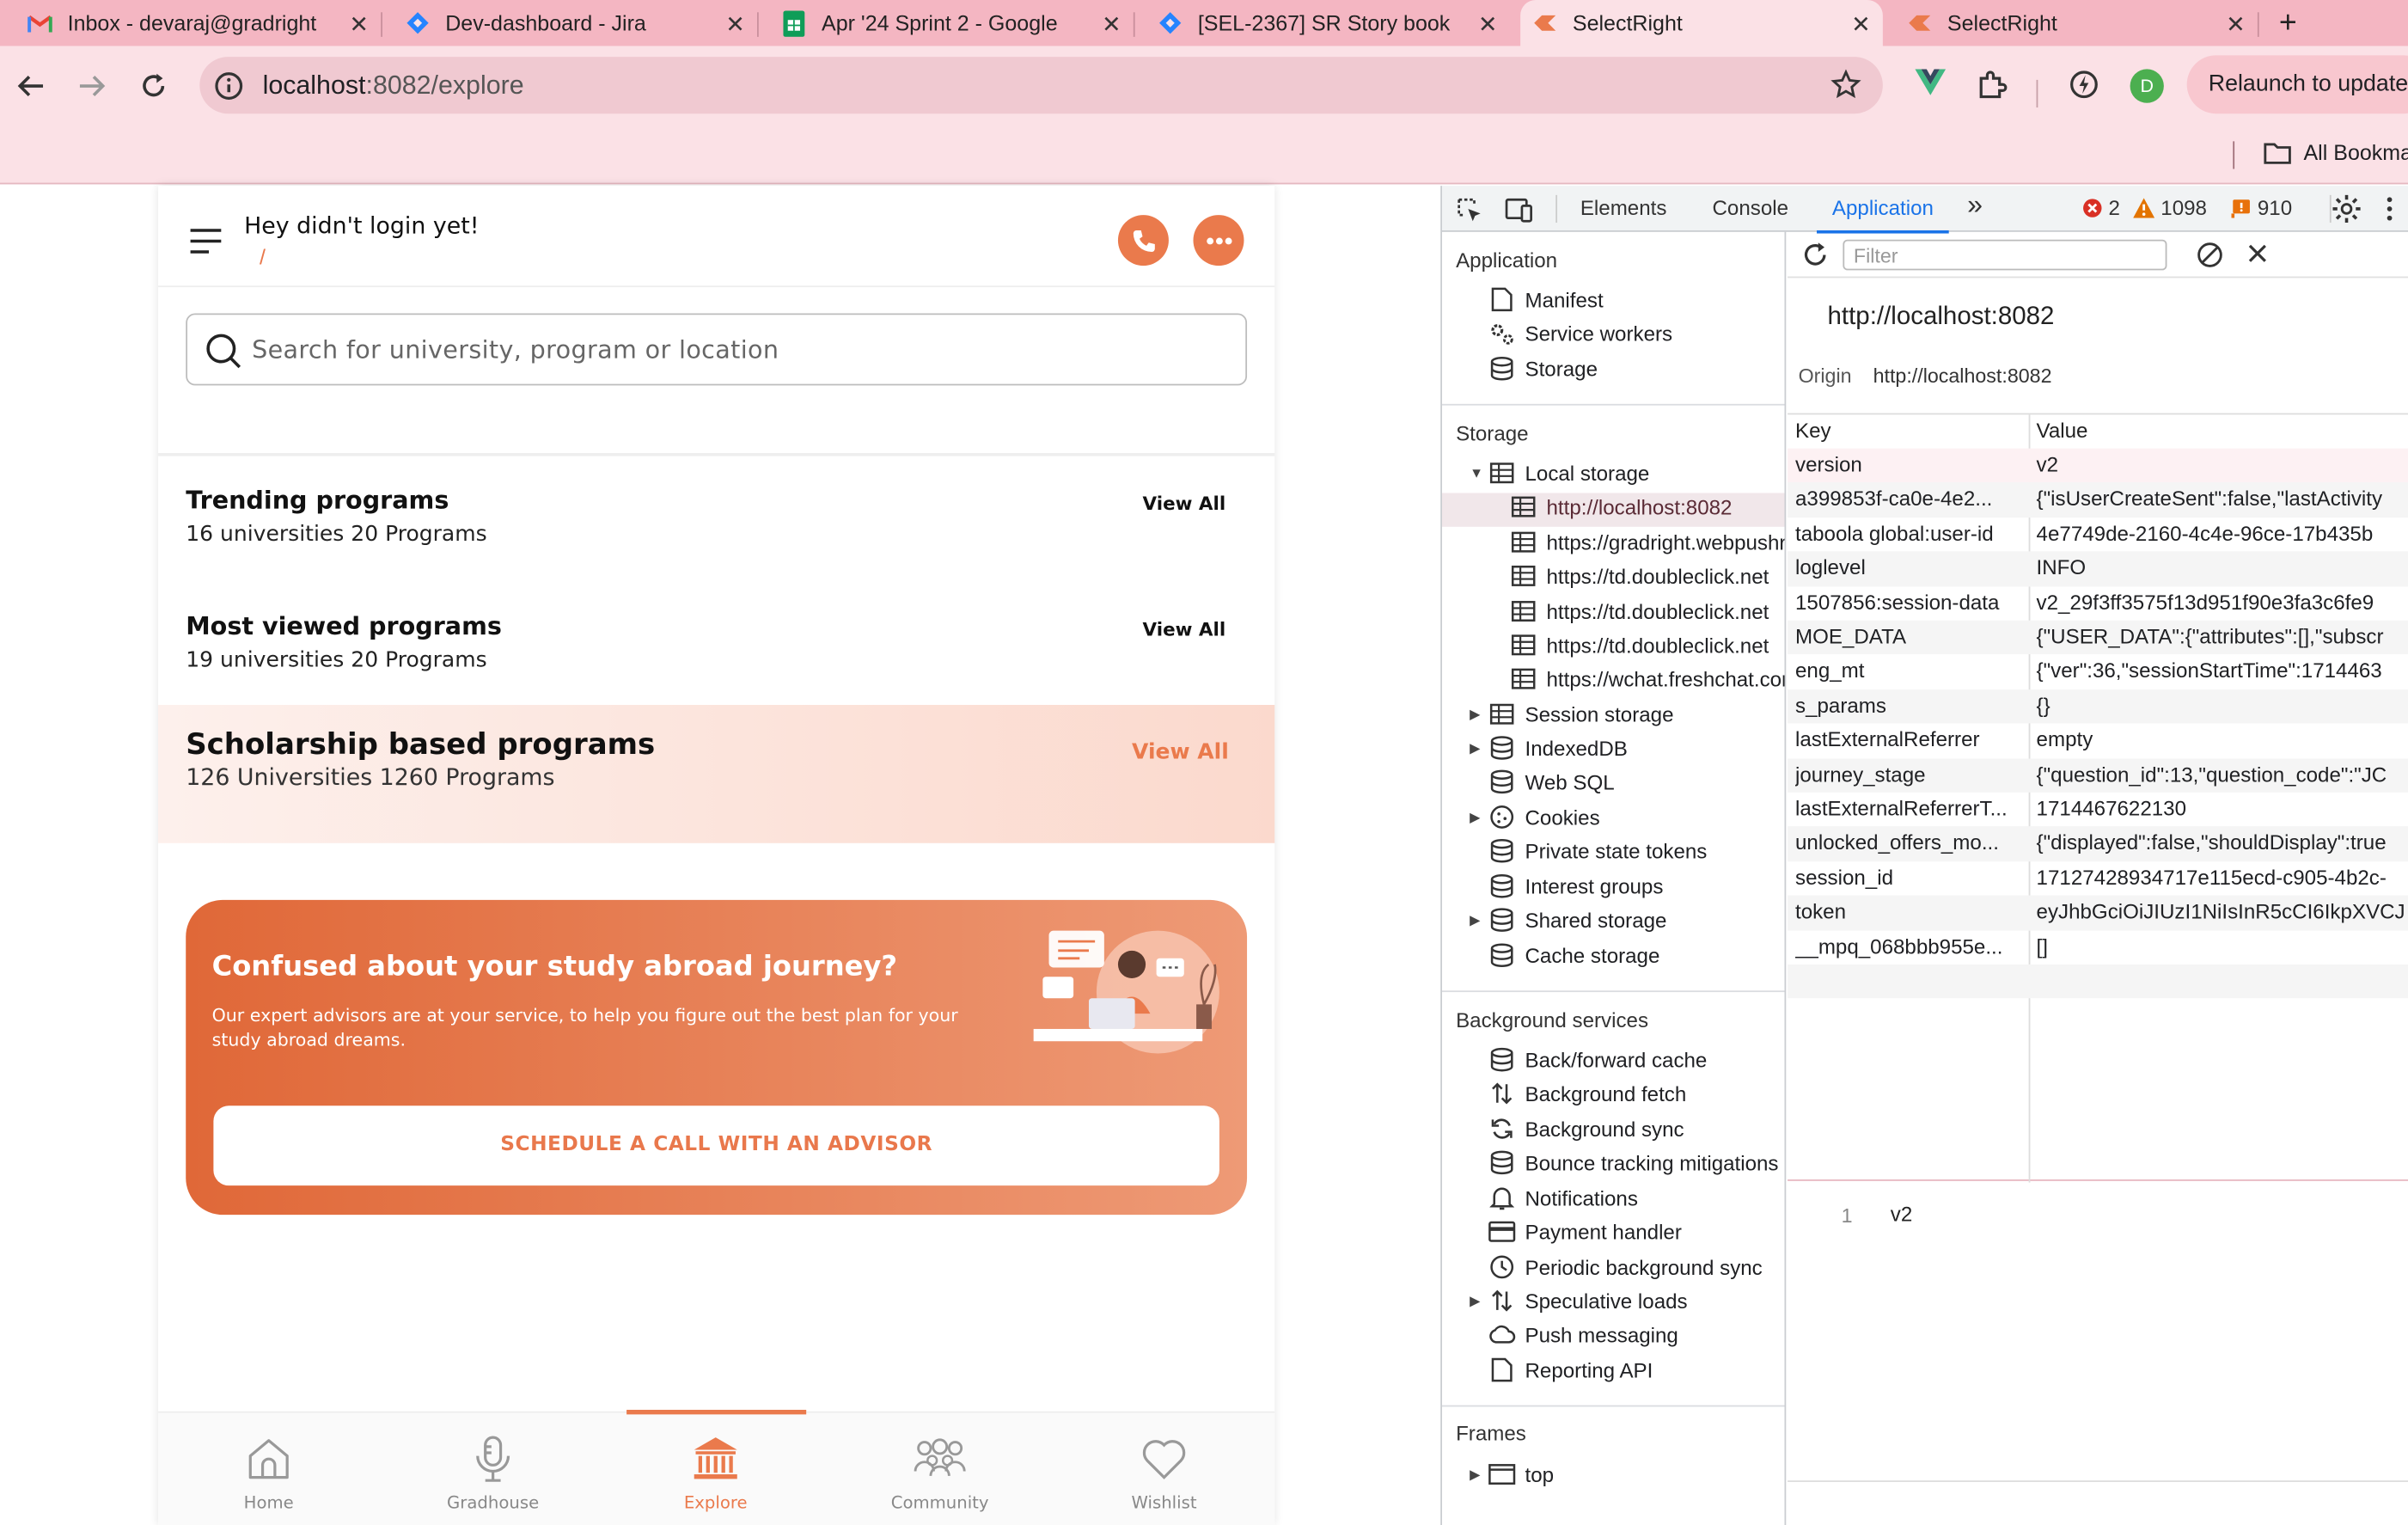 The image size is (2408, 1525). I want to click on section-header-background-services: Background services, so click(1553, 1020).